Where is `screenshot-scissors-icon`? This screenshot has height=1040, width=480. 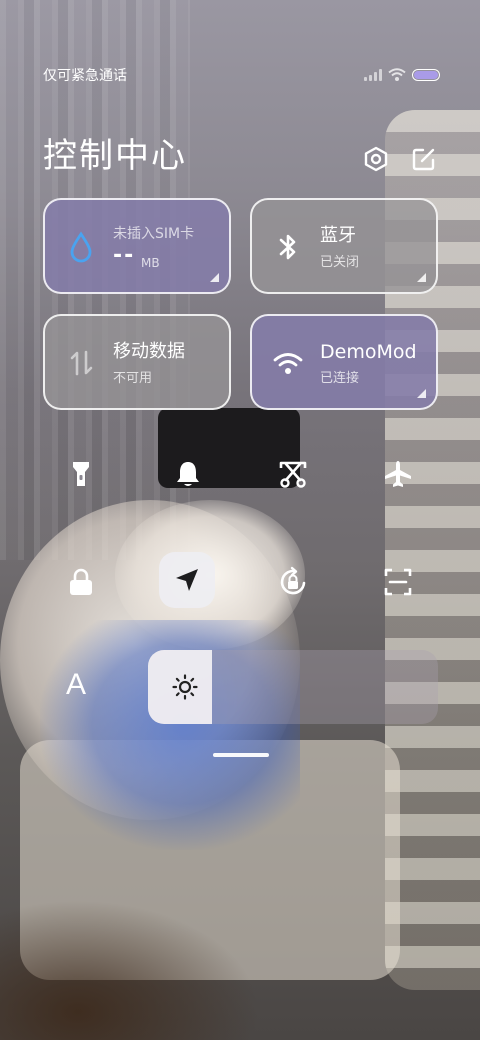
screenshot-scissors-icon is located at coordinates (293, 474).